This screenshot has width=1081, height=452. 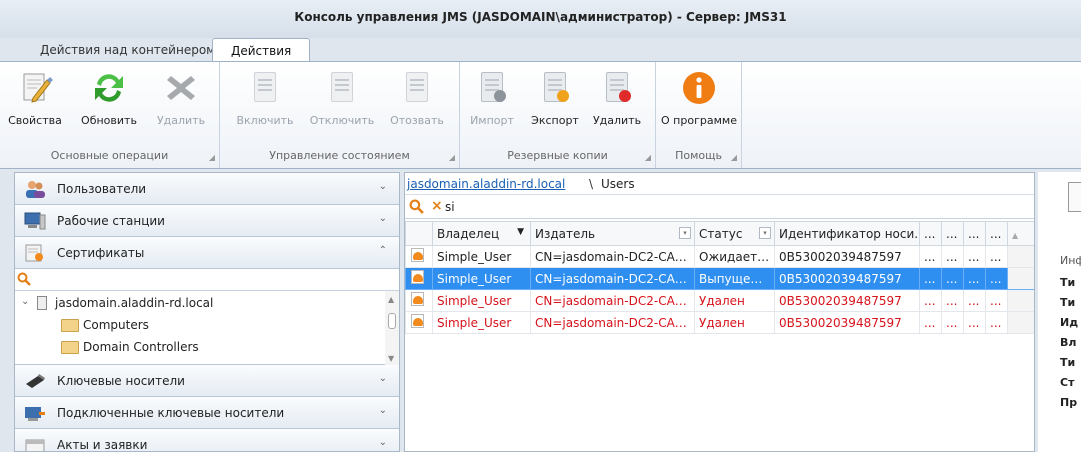 I want to click on nav-key-carriers: Ключевые носители ⌄, so click(x=207, y=381).